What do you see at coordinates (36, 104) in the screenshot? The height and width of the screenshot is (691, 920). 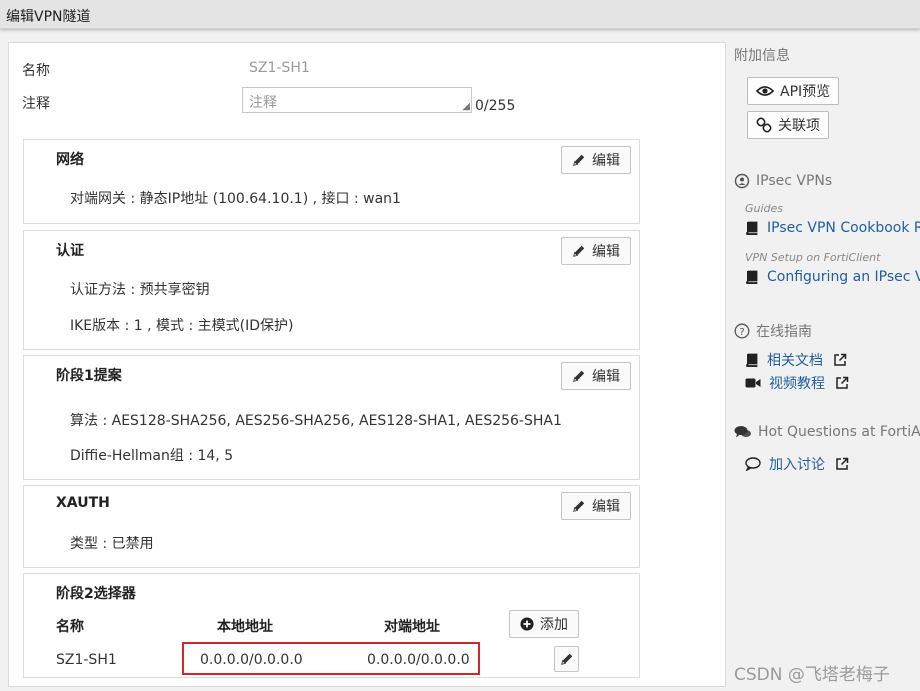 I see `comment-label: 注释` at bounding box center [36, 104].